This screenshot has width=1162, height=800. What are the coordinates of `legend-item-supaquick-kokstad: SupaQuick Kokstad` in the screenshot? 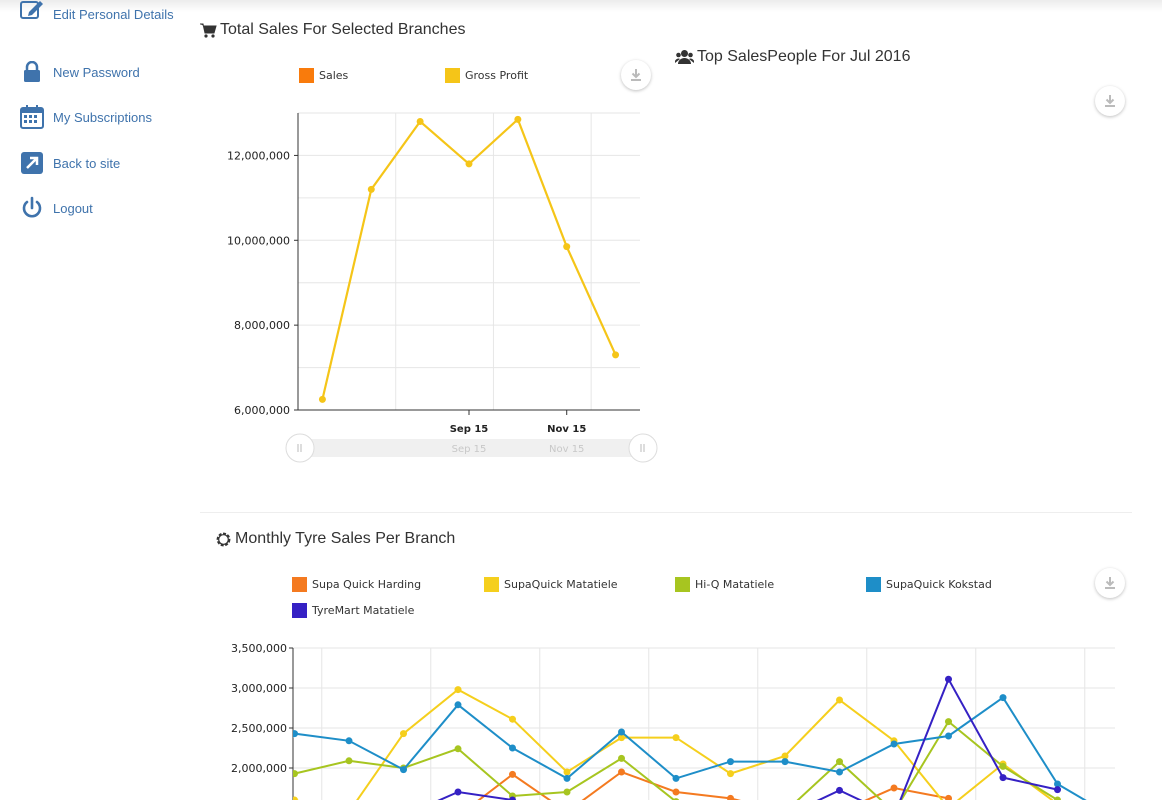 It's located at (929, 584).